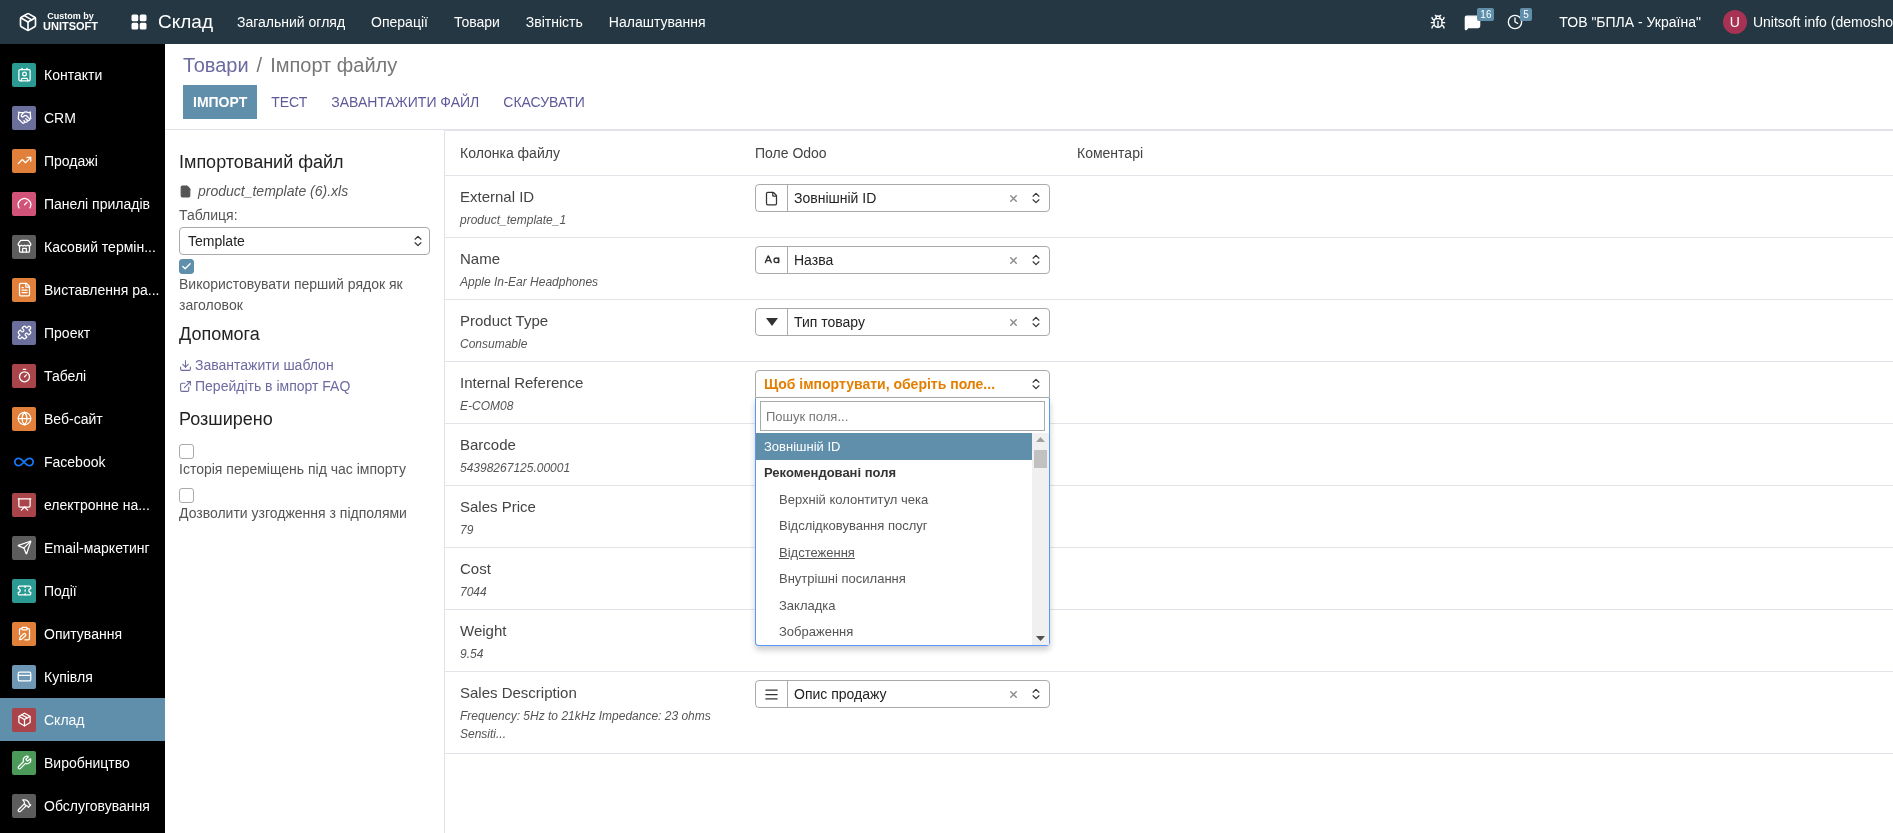 The height and width of the screenshot is (833, 1893). I want to click on scroll-down-icon, so click(1040, 638).